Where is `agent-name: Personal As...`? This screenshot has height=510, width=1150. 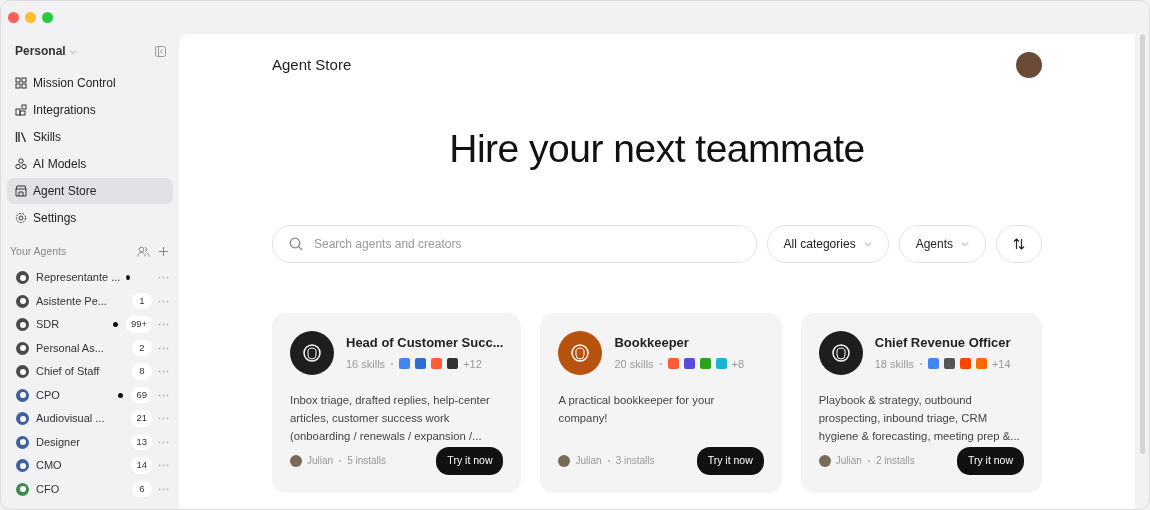
agent-name: Personal As... is located at coordinates (81, 348).